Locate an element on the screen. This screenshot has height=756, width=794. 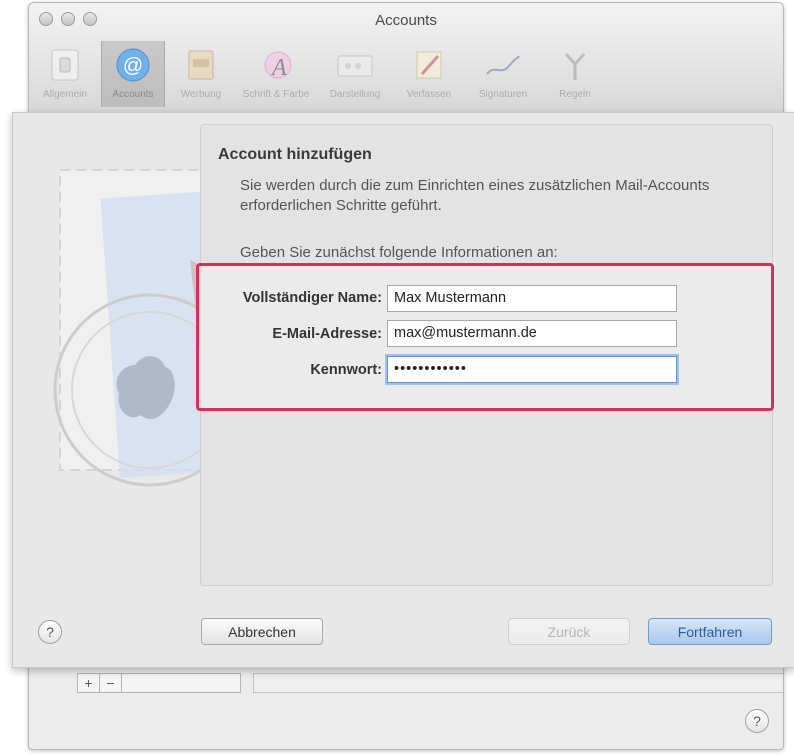
toolbar-item-signaturen: Signaturen is located at coordinates (503, 74).